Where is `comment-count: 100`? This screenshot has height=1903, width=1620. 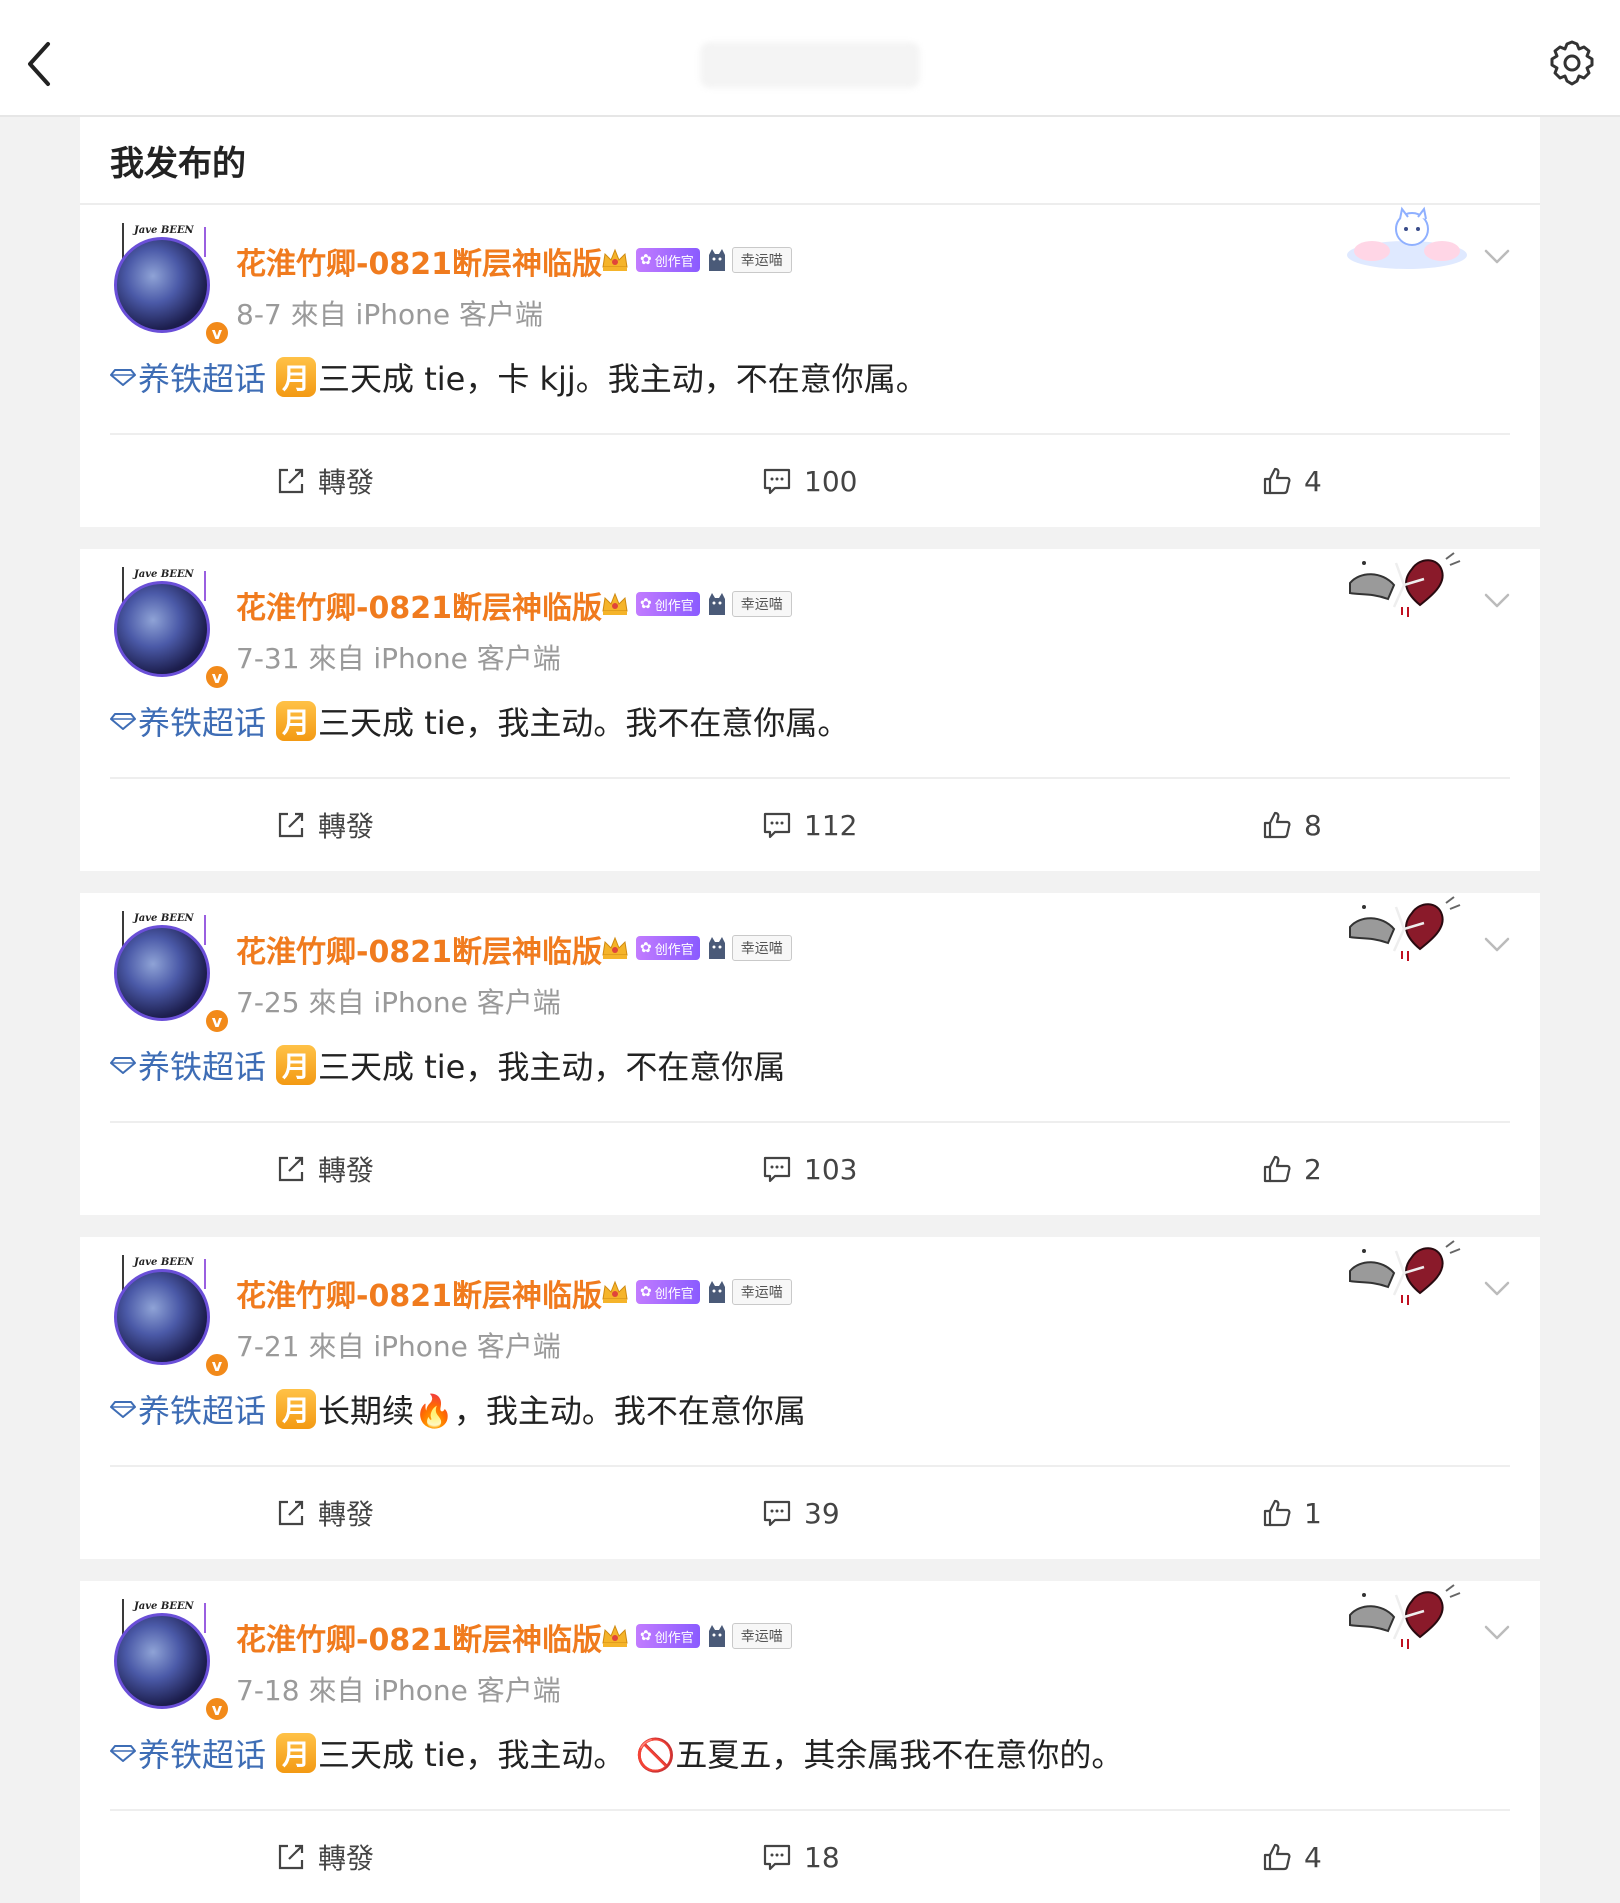 comment-count: 100 is located at coordinates (831, 481).